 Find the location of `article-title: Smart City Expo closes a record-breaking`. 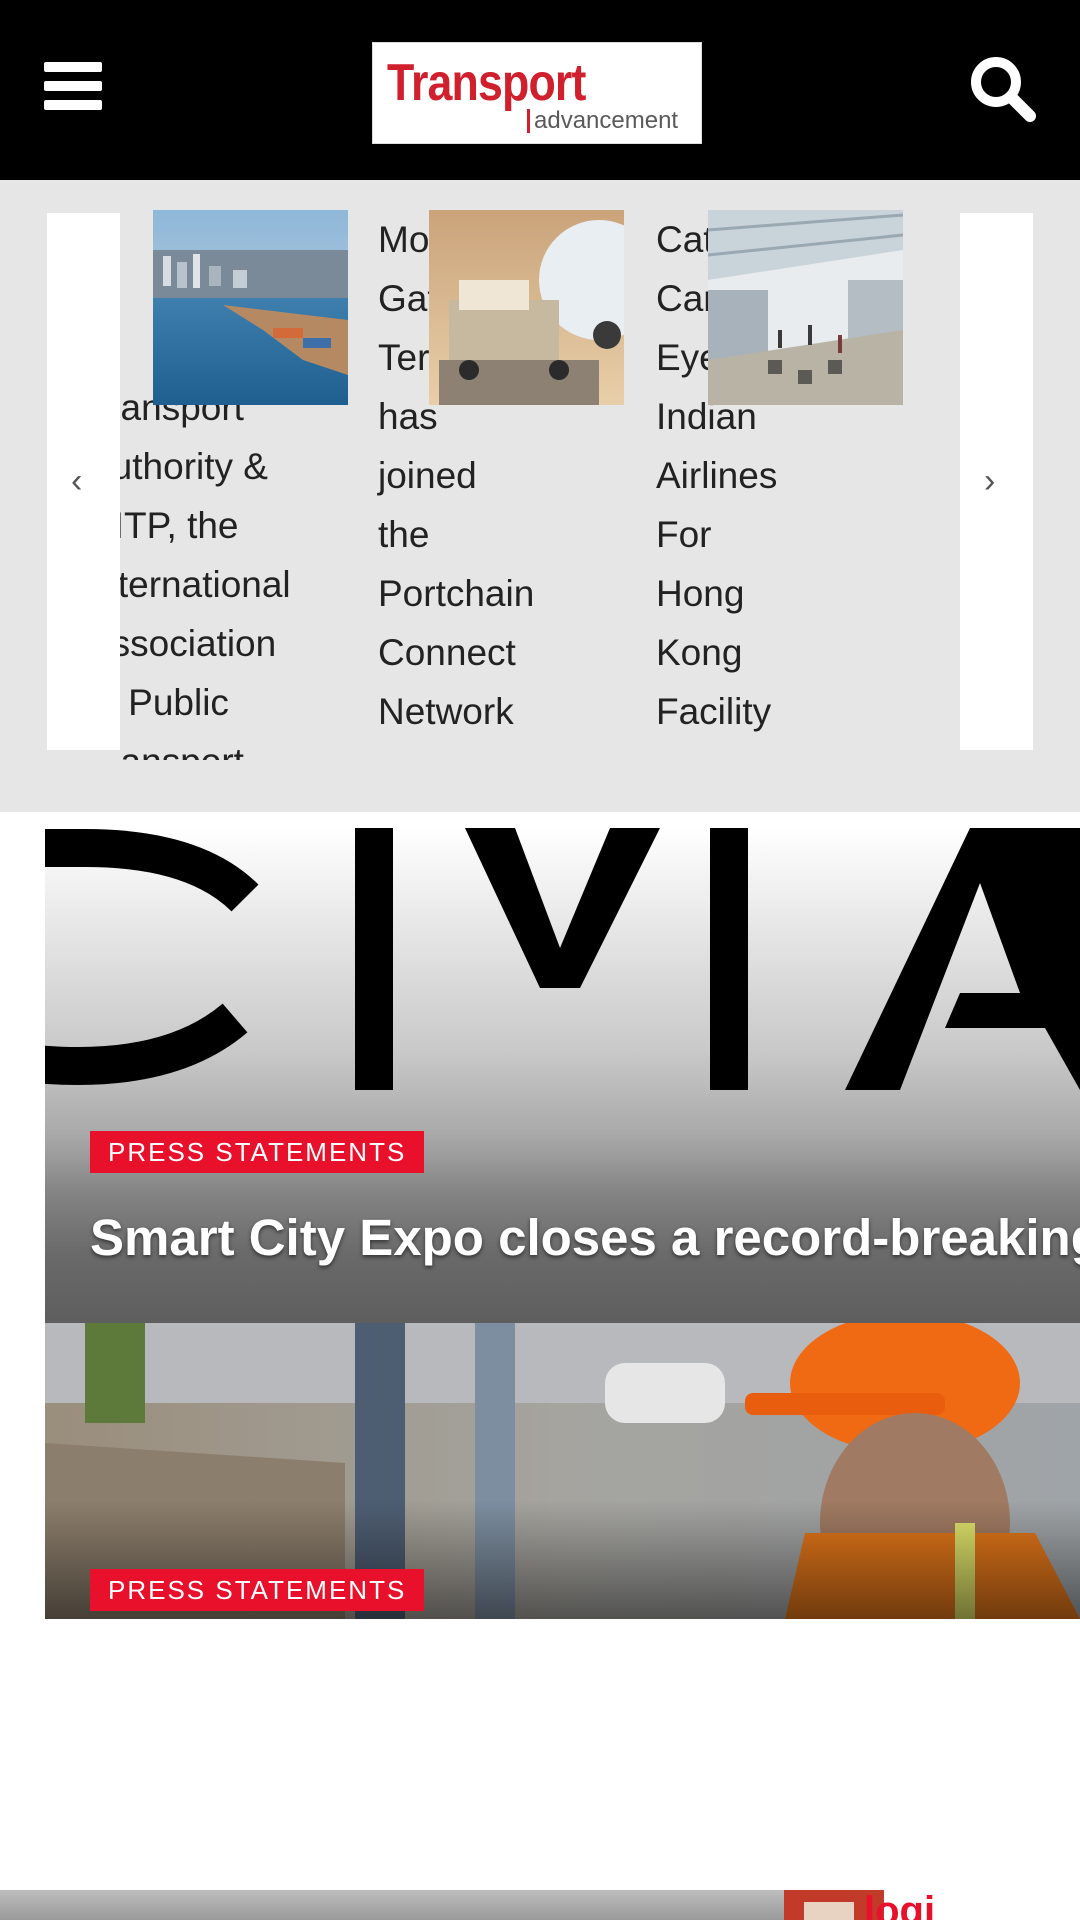

article-title: Smart City Expo closes a record-breaking is located at coordinates (585, 1237).